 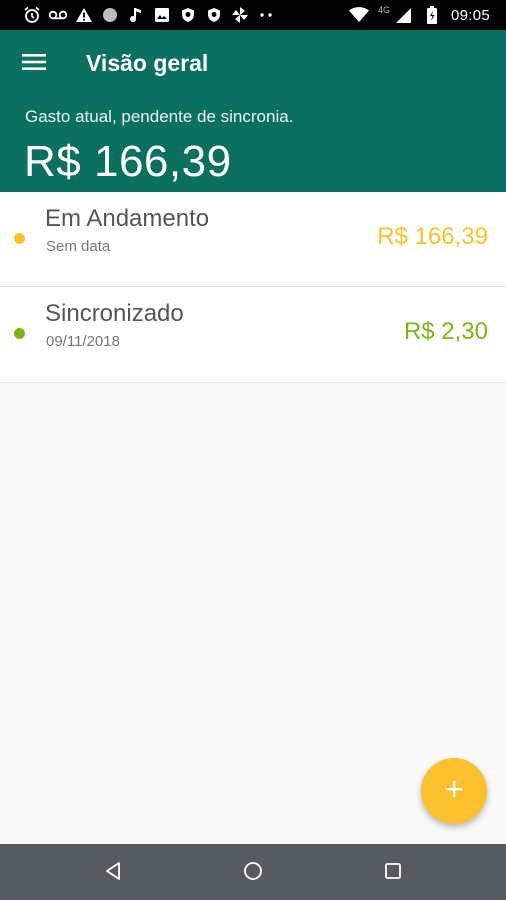 I want to click on circle-icon, so click(x=110, y=15).